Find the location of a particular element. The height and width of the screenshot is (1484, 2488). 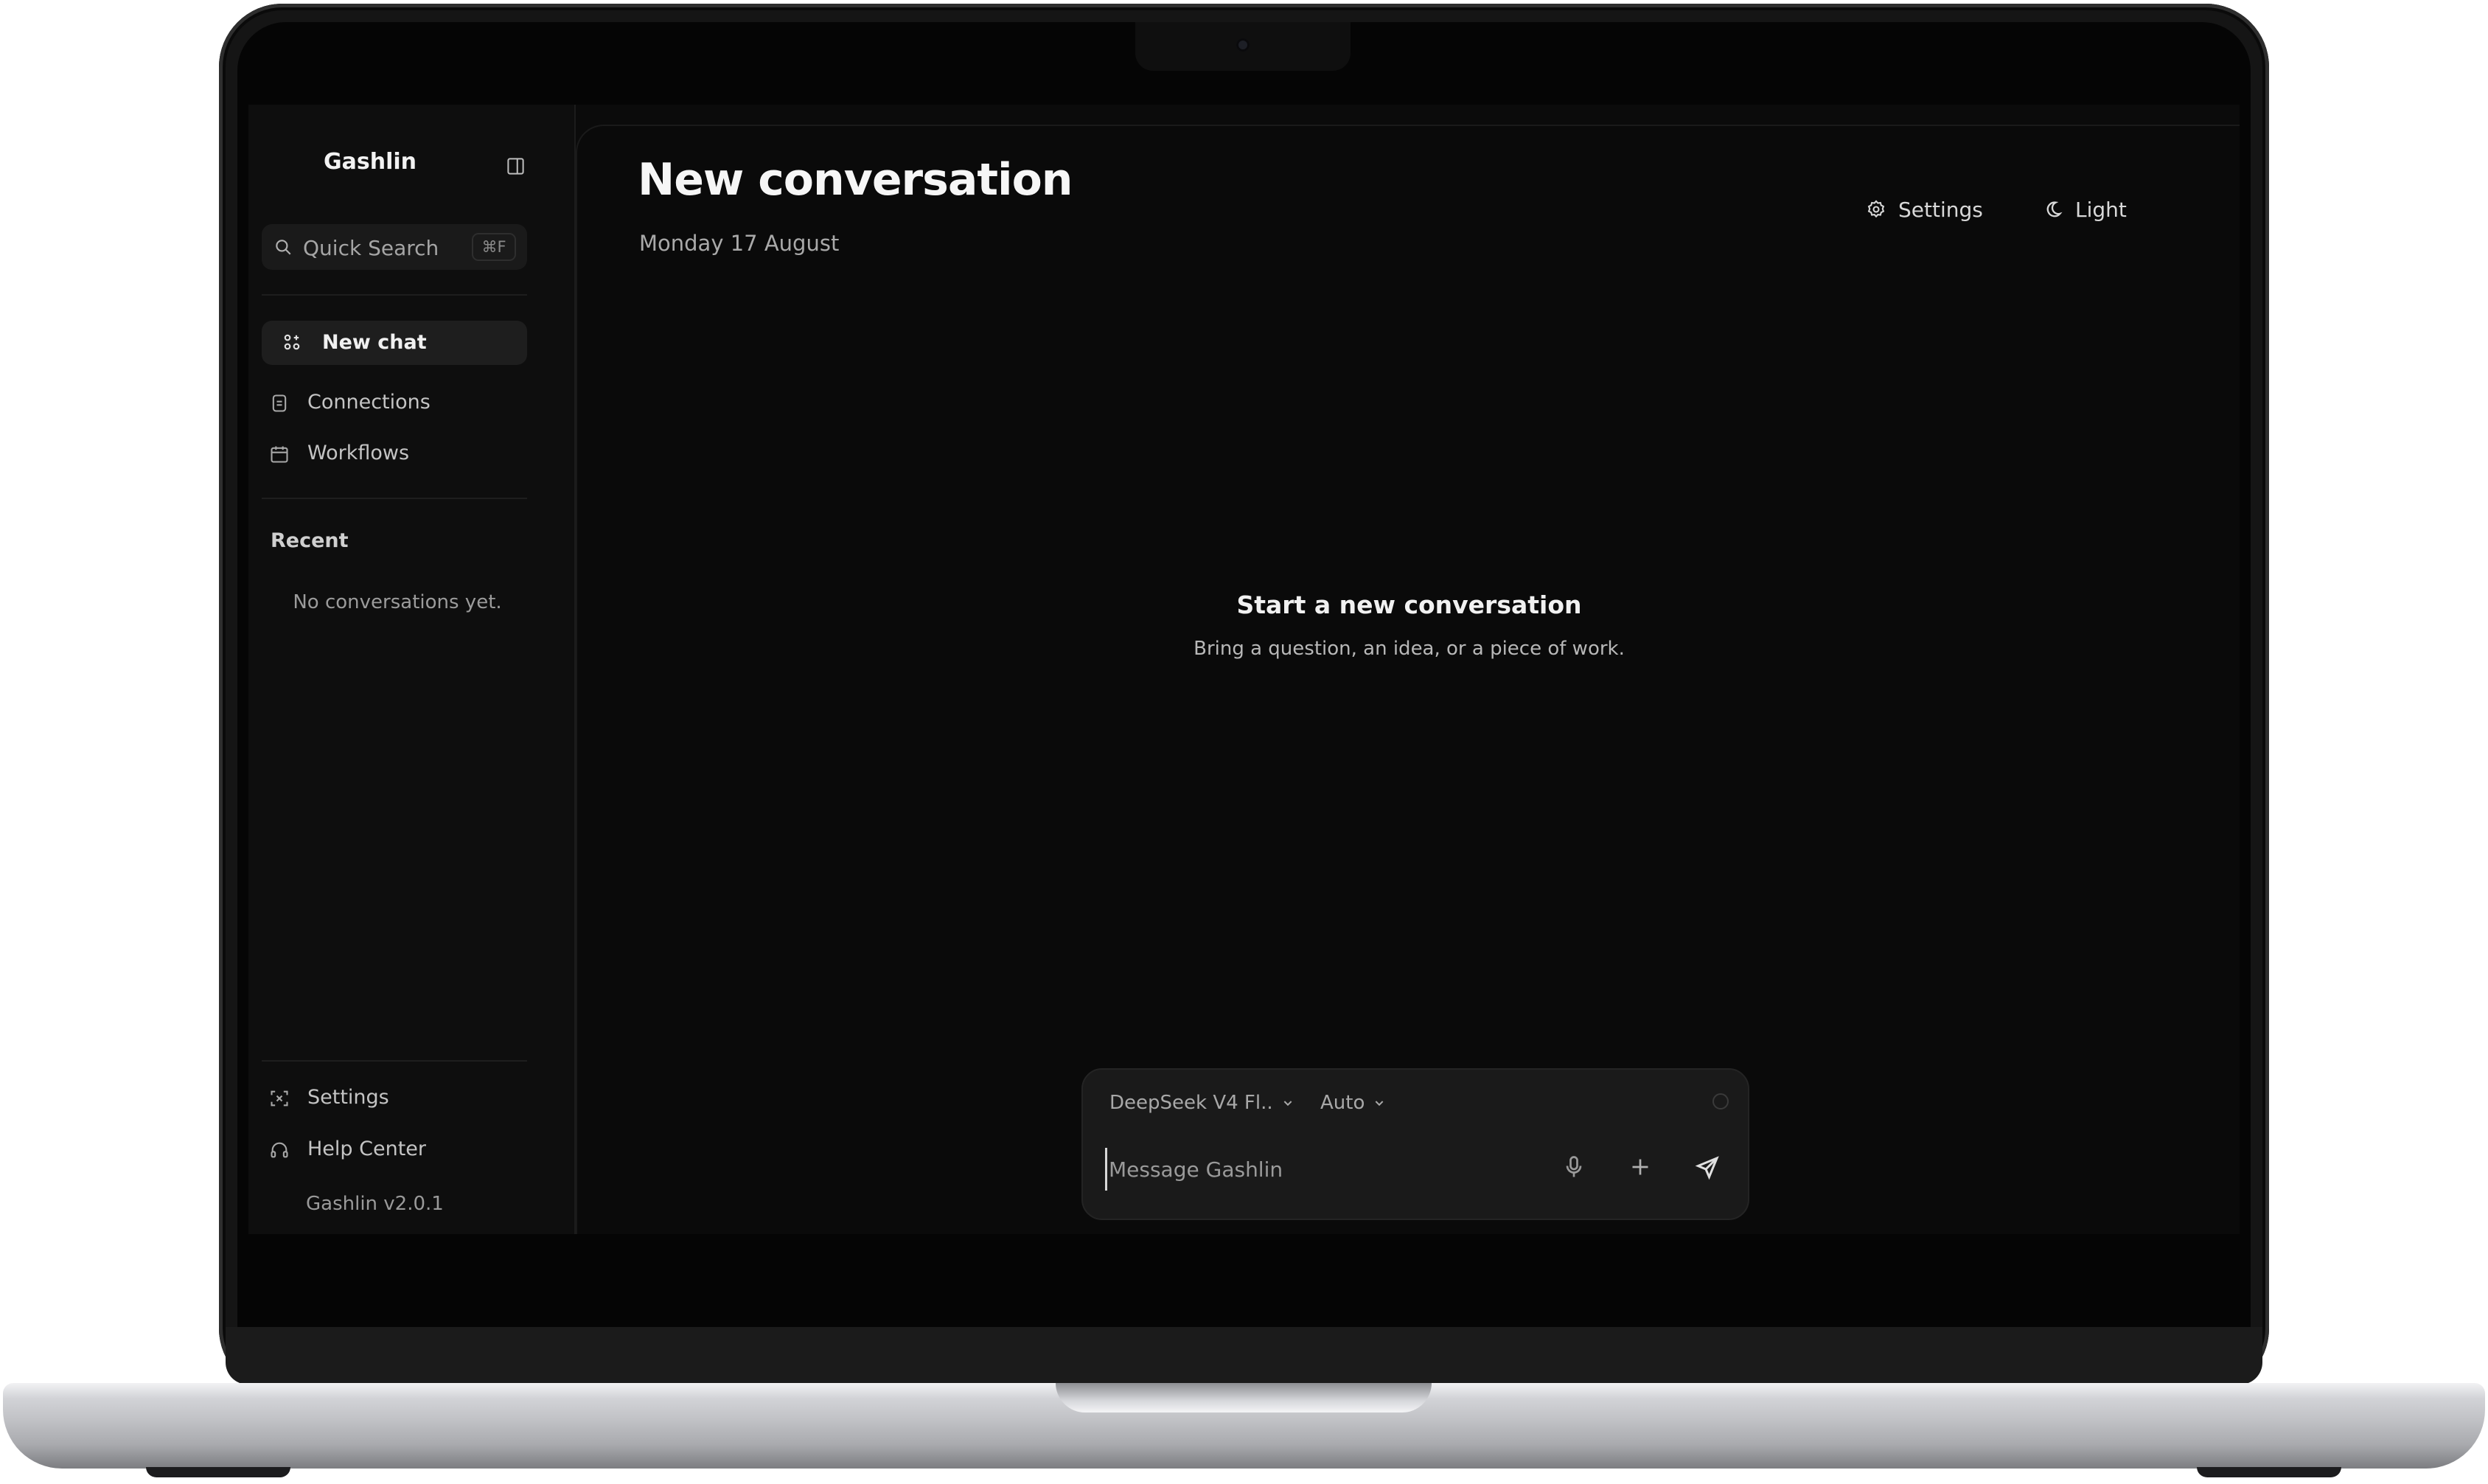

settings-button: Settings is located at coordinates (1924, 209).